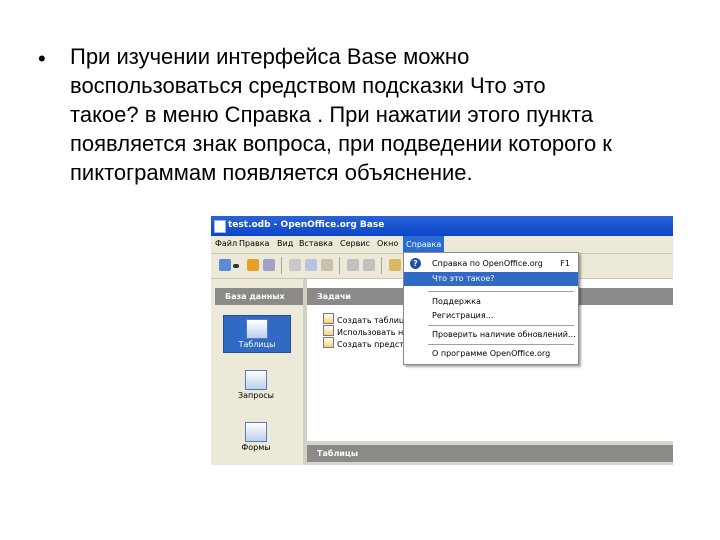 This screenshot has height=540, width=720. What do you see at coordinates (487, 263) in the screenshot?
I see `menu-item-label: Справка по OpenOffice.org` at bounding box center [487, 263].